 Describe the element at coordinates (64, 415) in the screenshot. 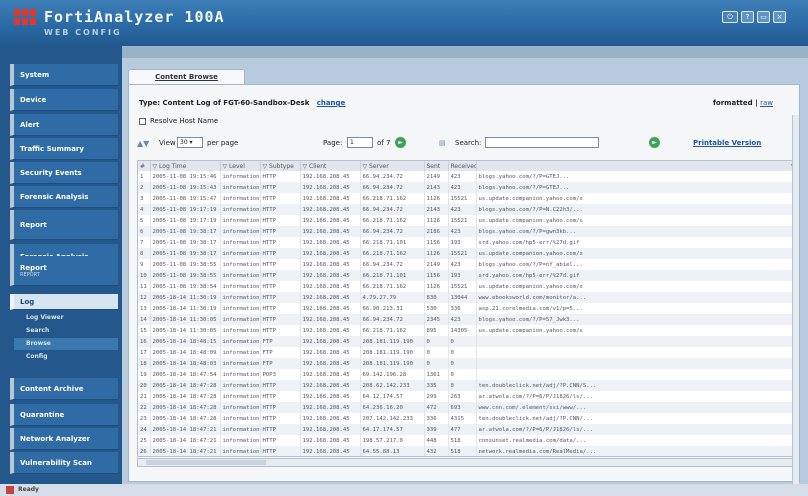

I see `sidebar-item-quarantine: Quarantine` at that location.